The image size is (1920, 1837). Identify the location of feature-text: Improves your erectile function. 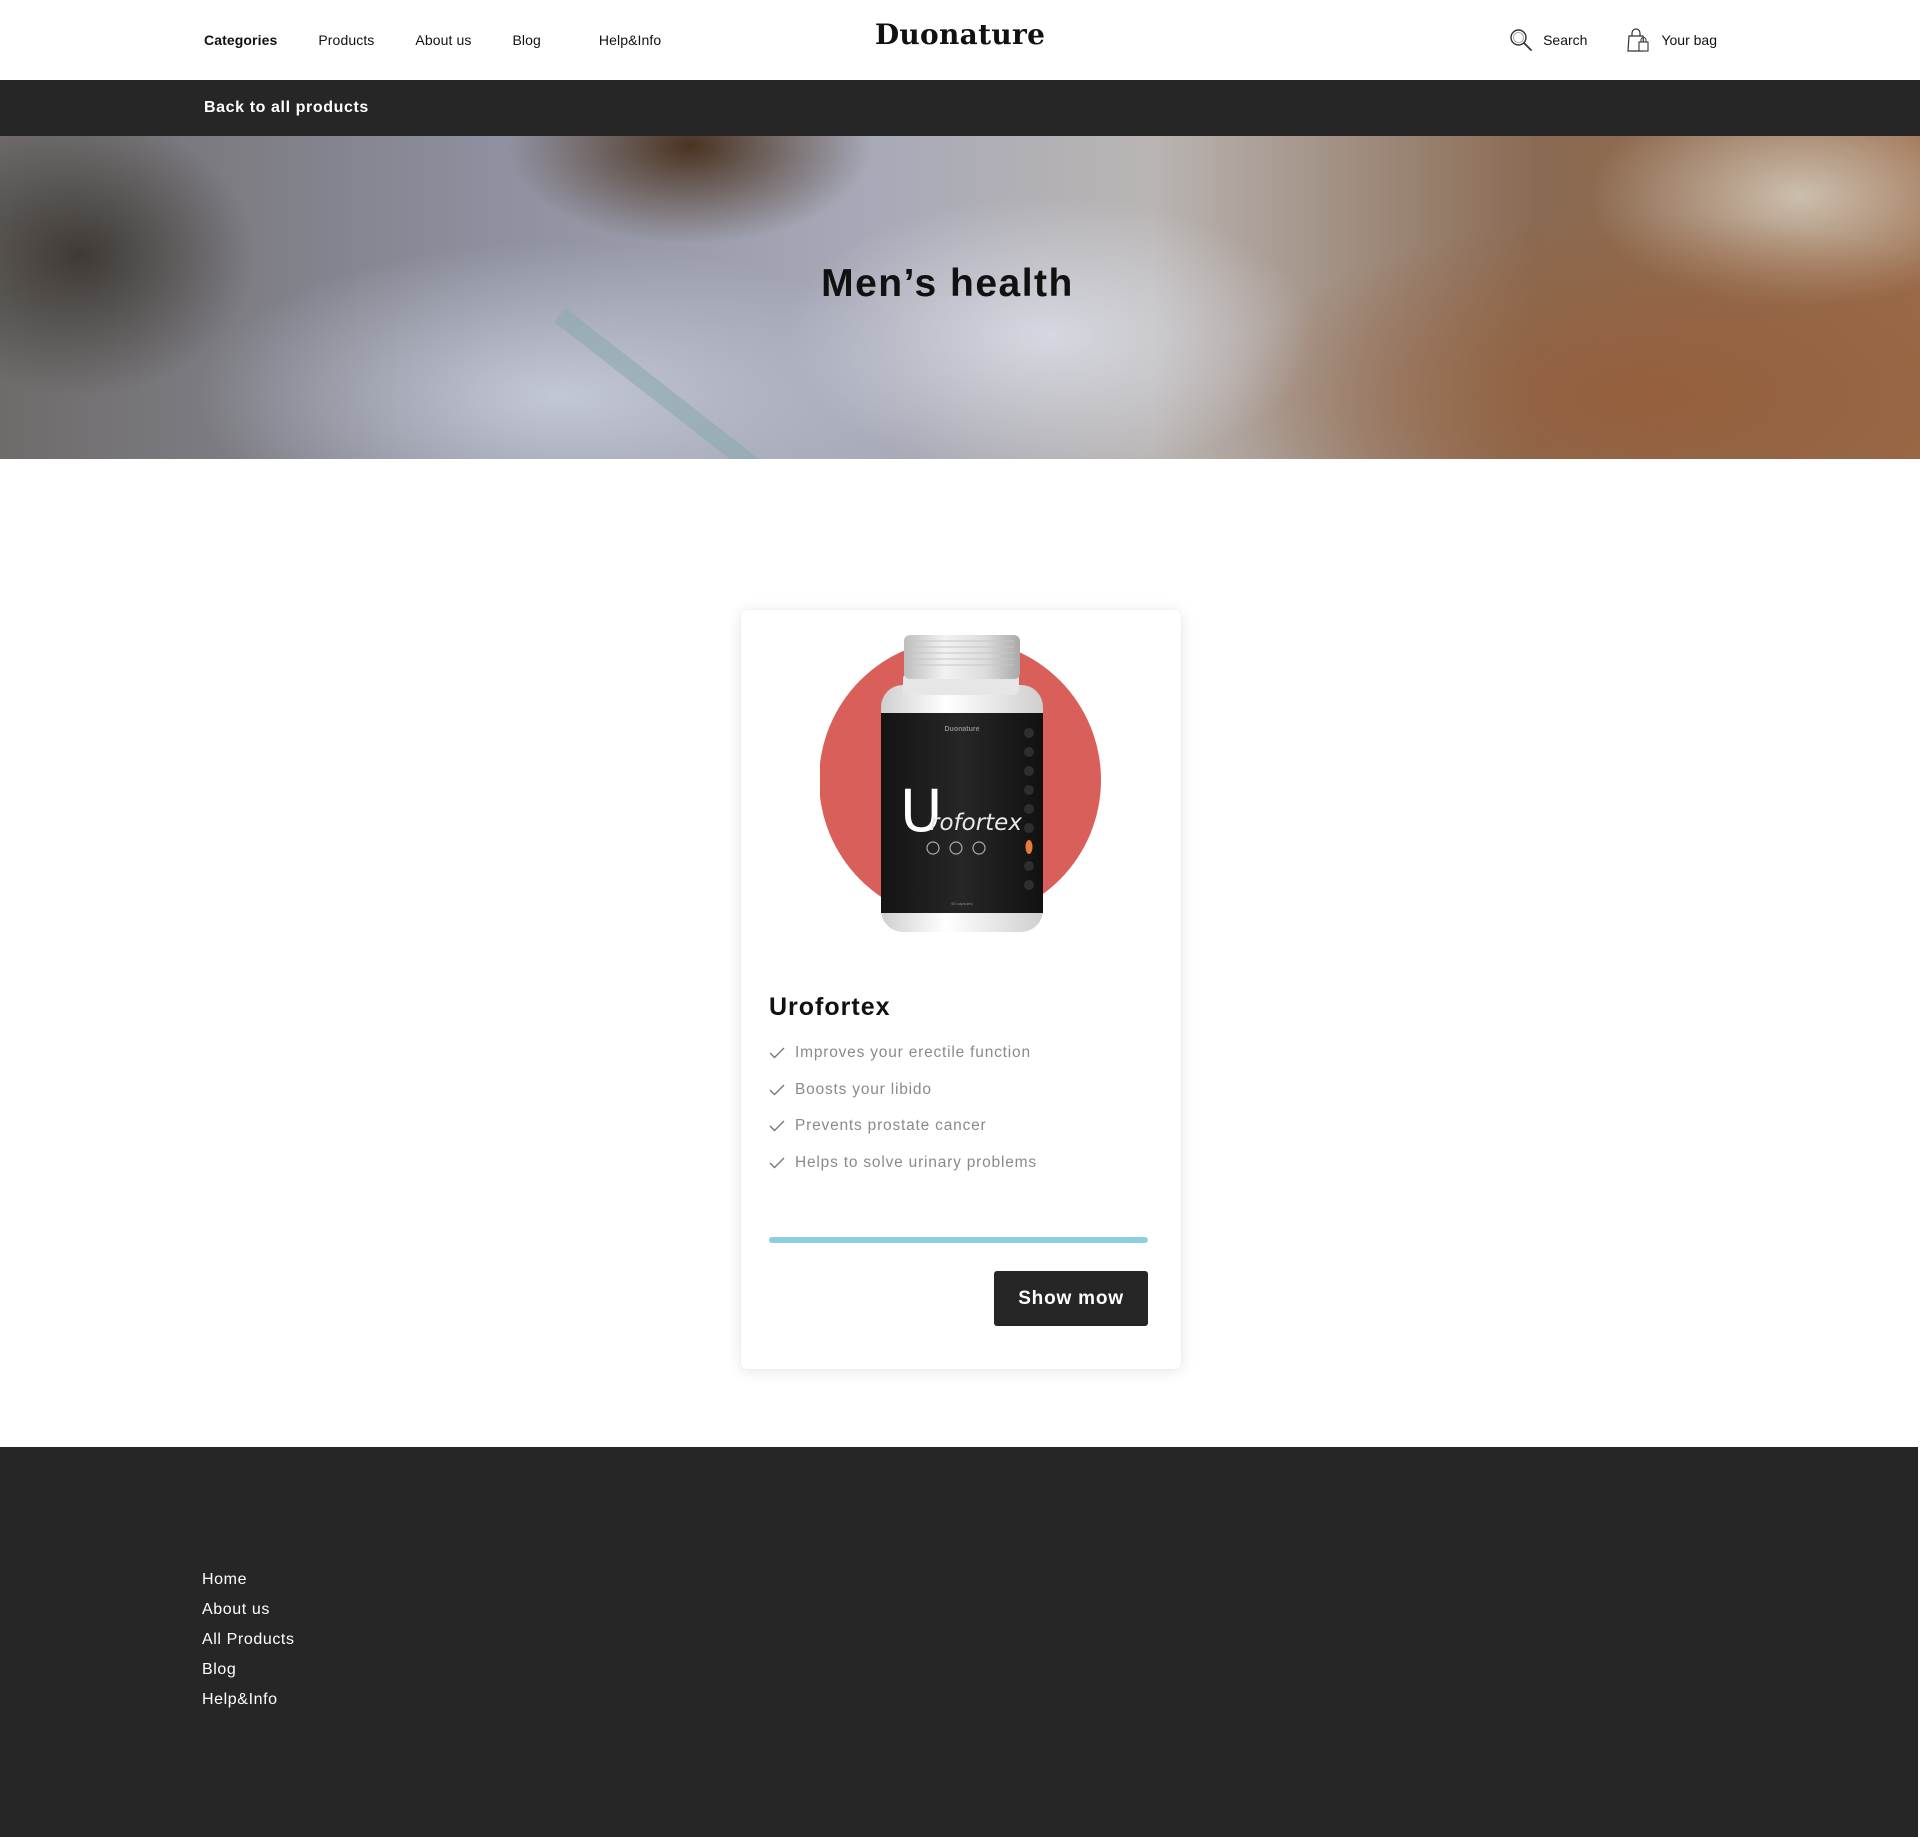
(913, 1053).